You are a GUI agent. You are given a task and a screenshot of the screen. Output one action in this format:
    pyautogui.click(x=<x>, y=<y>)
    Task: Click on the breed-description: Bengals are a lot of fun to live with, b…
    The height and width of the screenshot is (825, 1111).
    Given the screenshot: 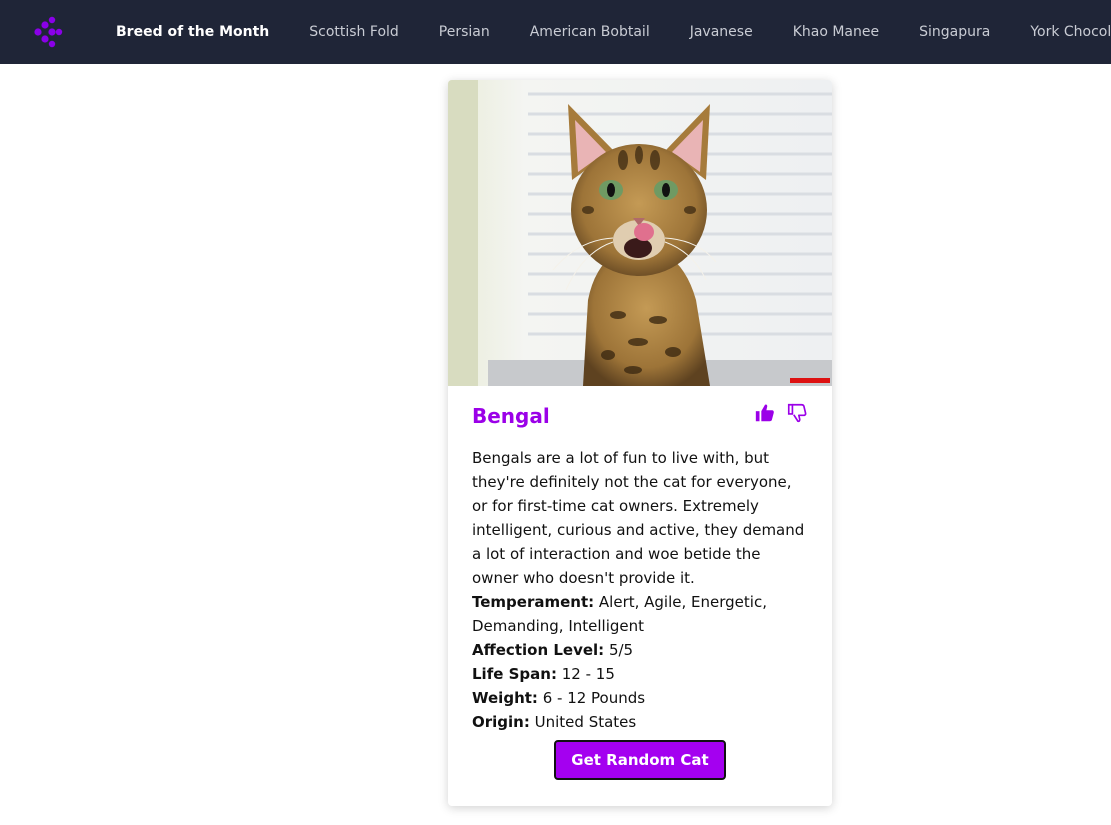 What is the action you would take?
    pyautogui.click(x=638, y=518)
    